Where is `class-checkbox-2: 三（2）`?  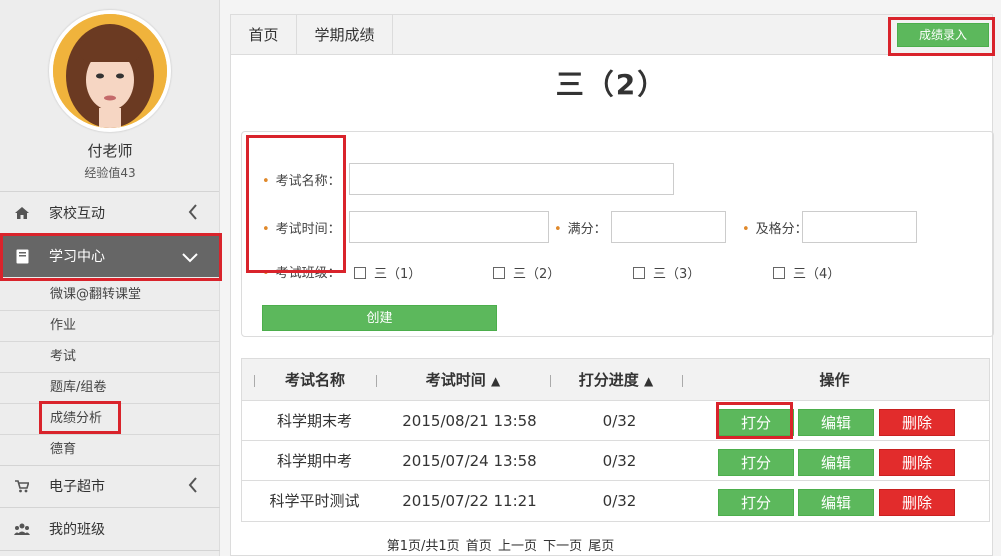 class-checkbox-2: 三（2） is located at coordinates (526, 272).